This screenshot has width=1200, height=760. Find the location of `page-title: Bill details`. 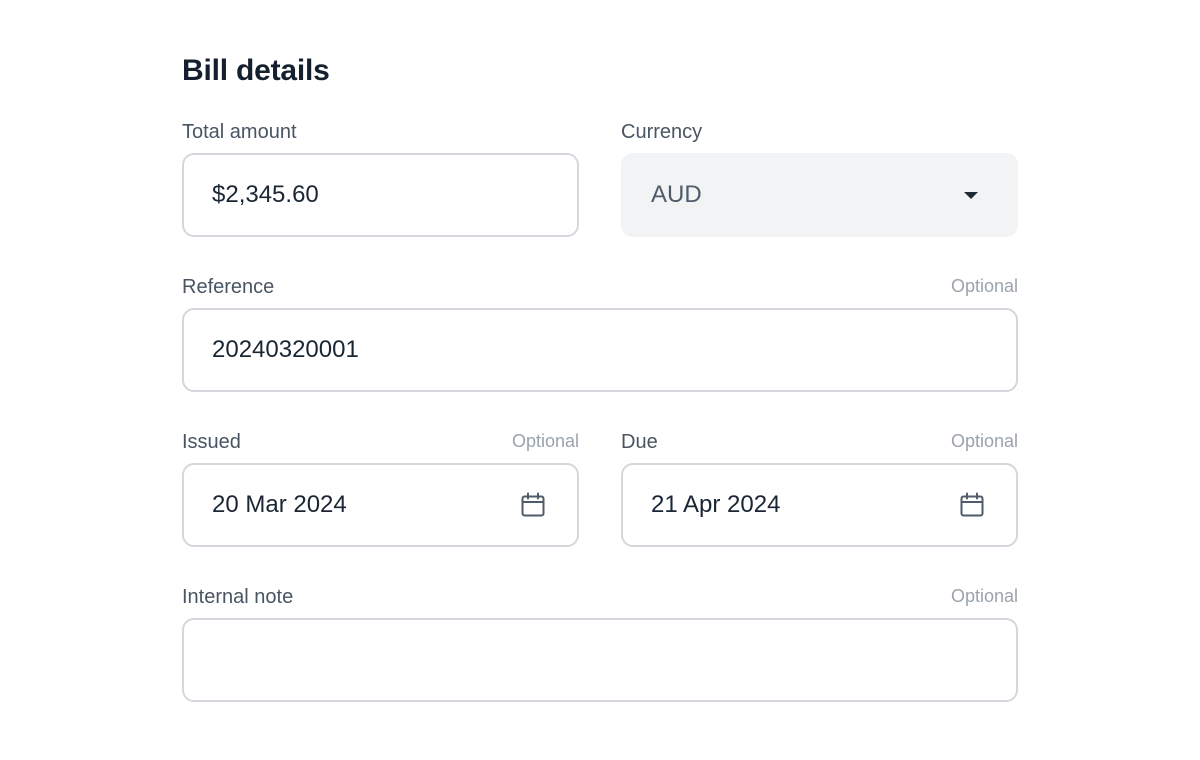

page-title: Bill details is located at coordinates (256, 70).